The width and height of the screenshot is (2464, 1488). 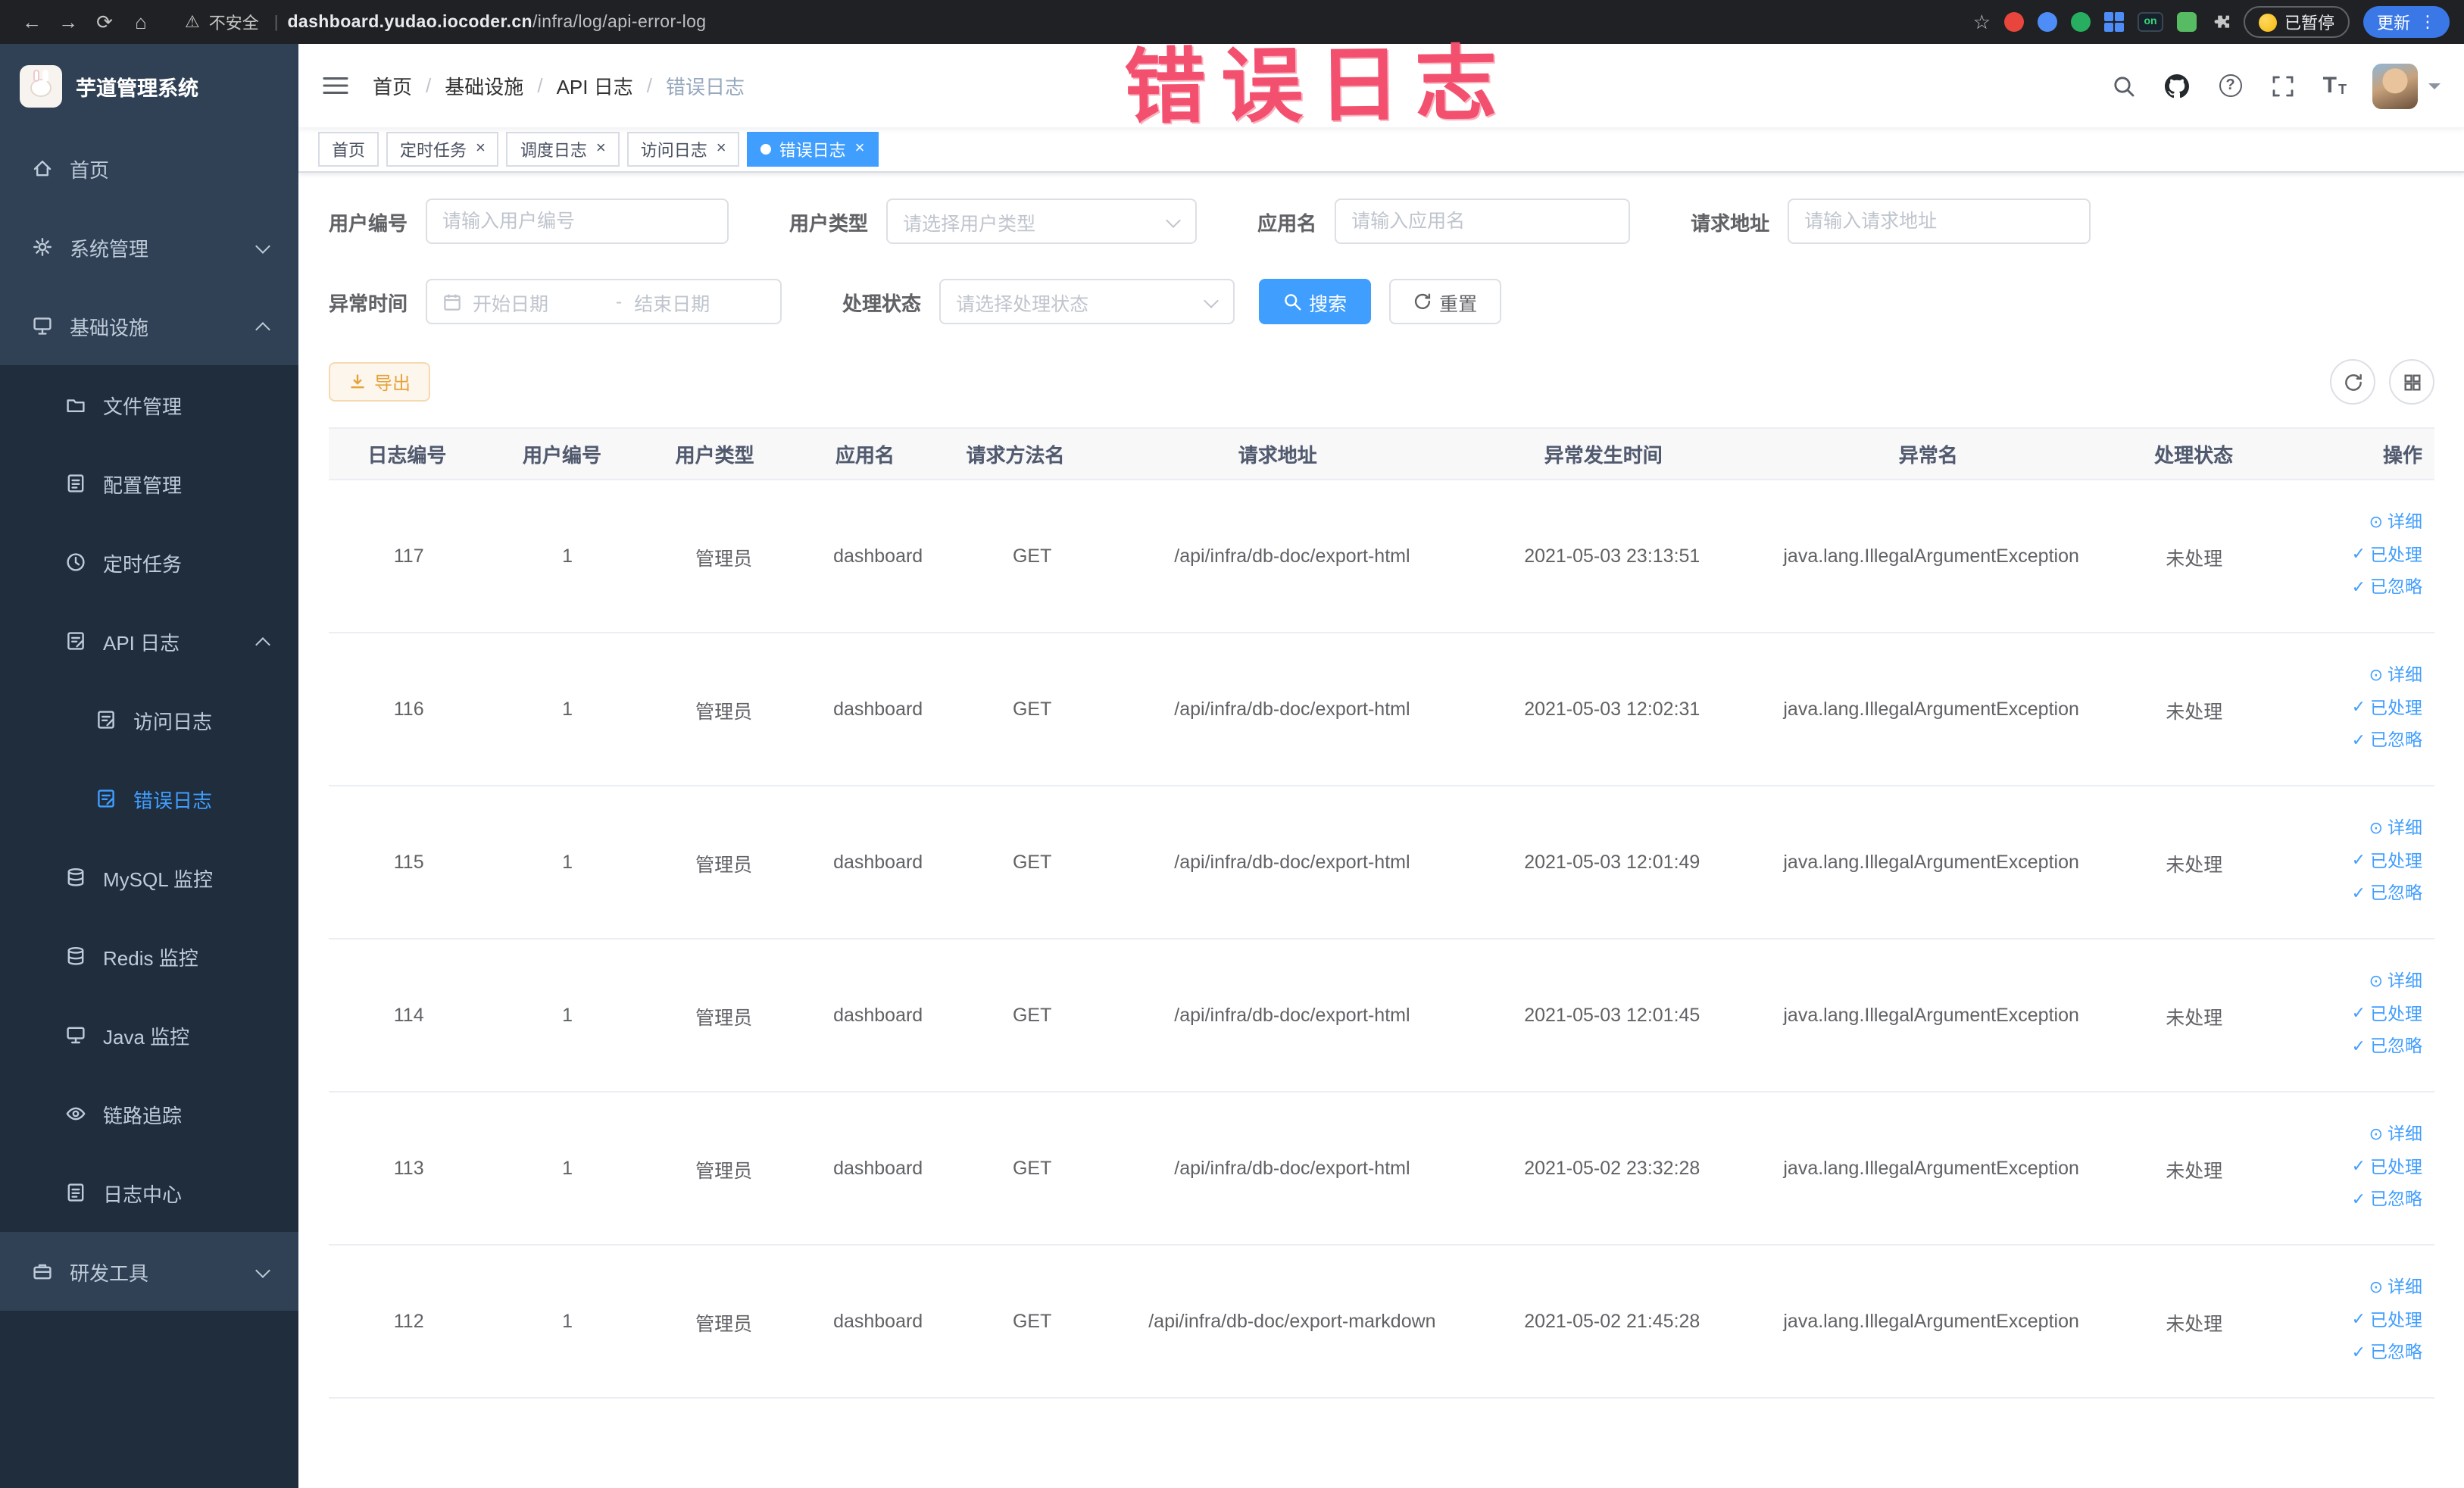 I want to click on sidebar-item-dev-tools: 研发工具, so click(x=149, y=1271).